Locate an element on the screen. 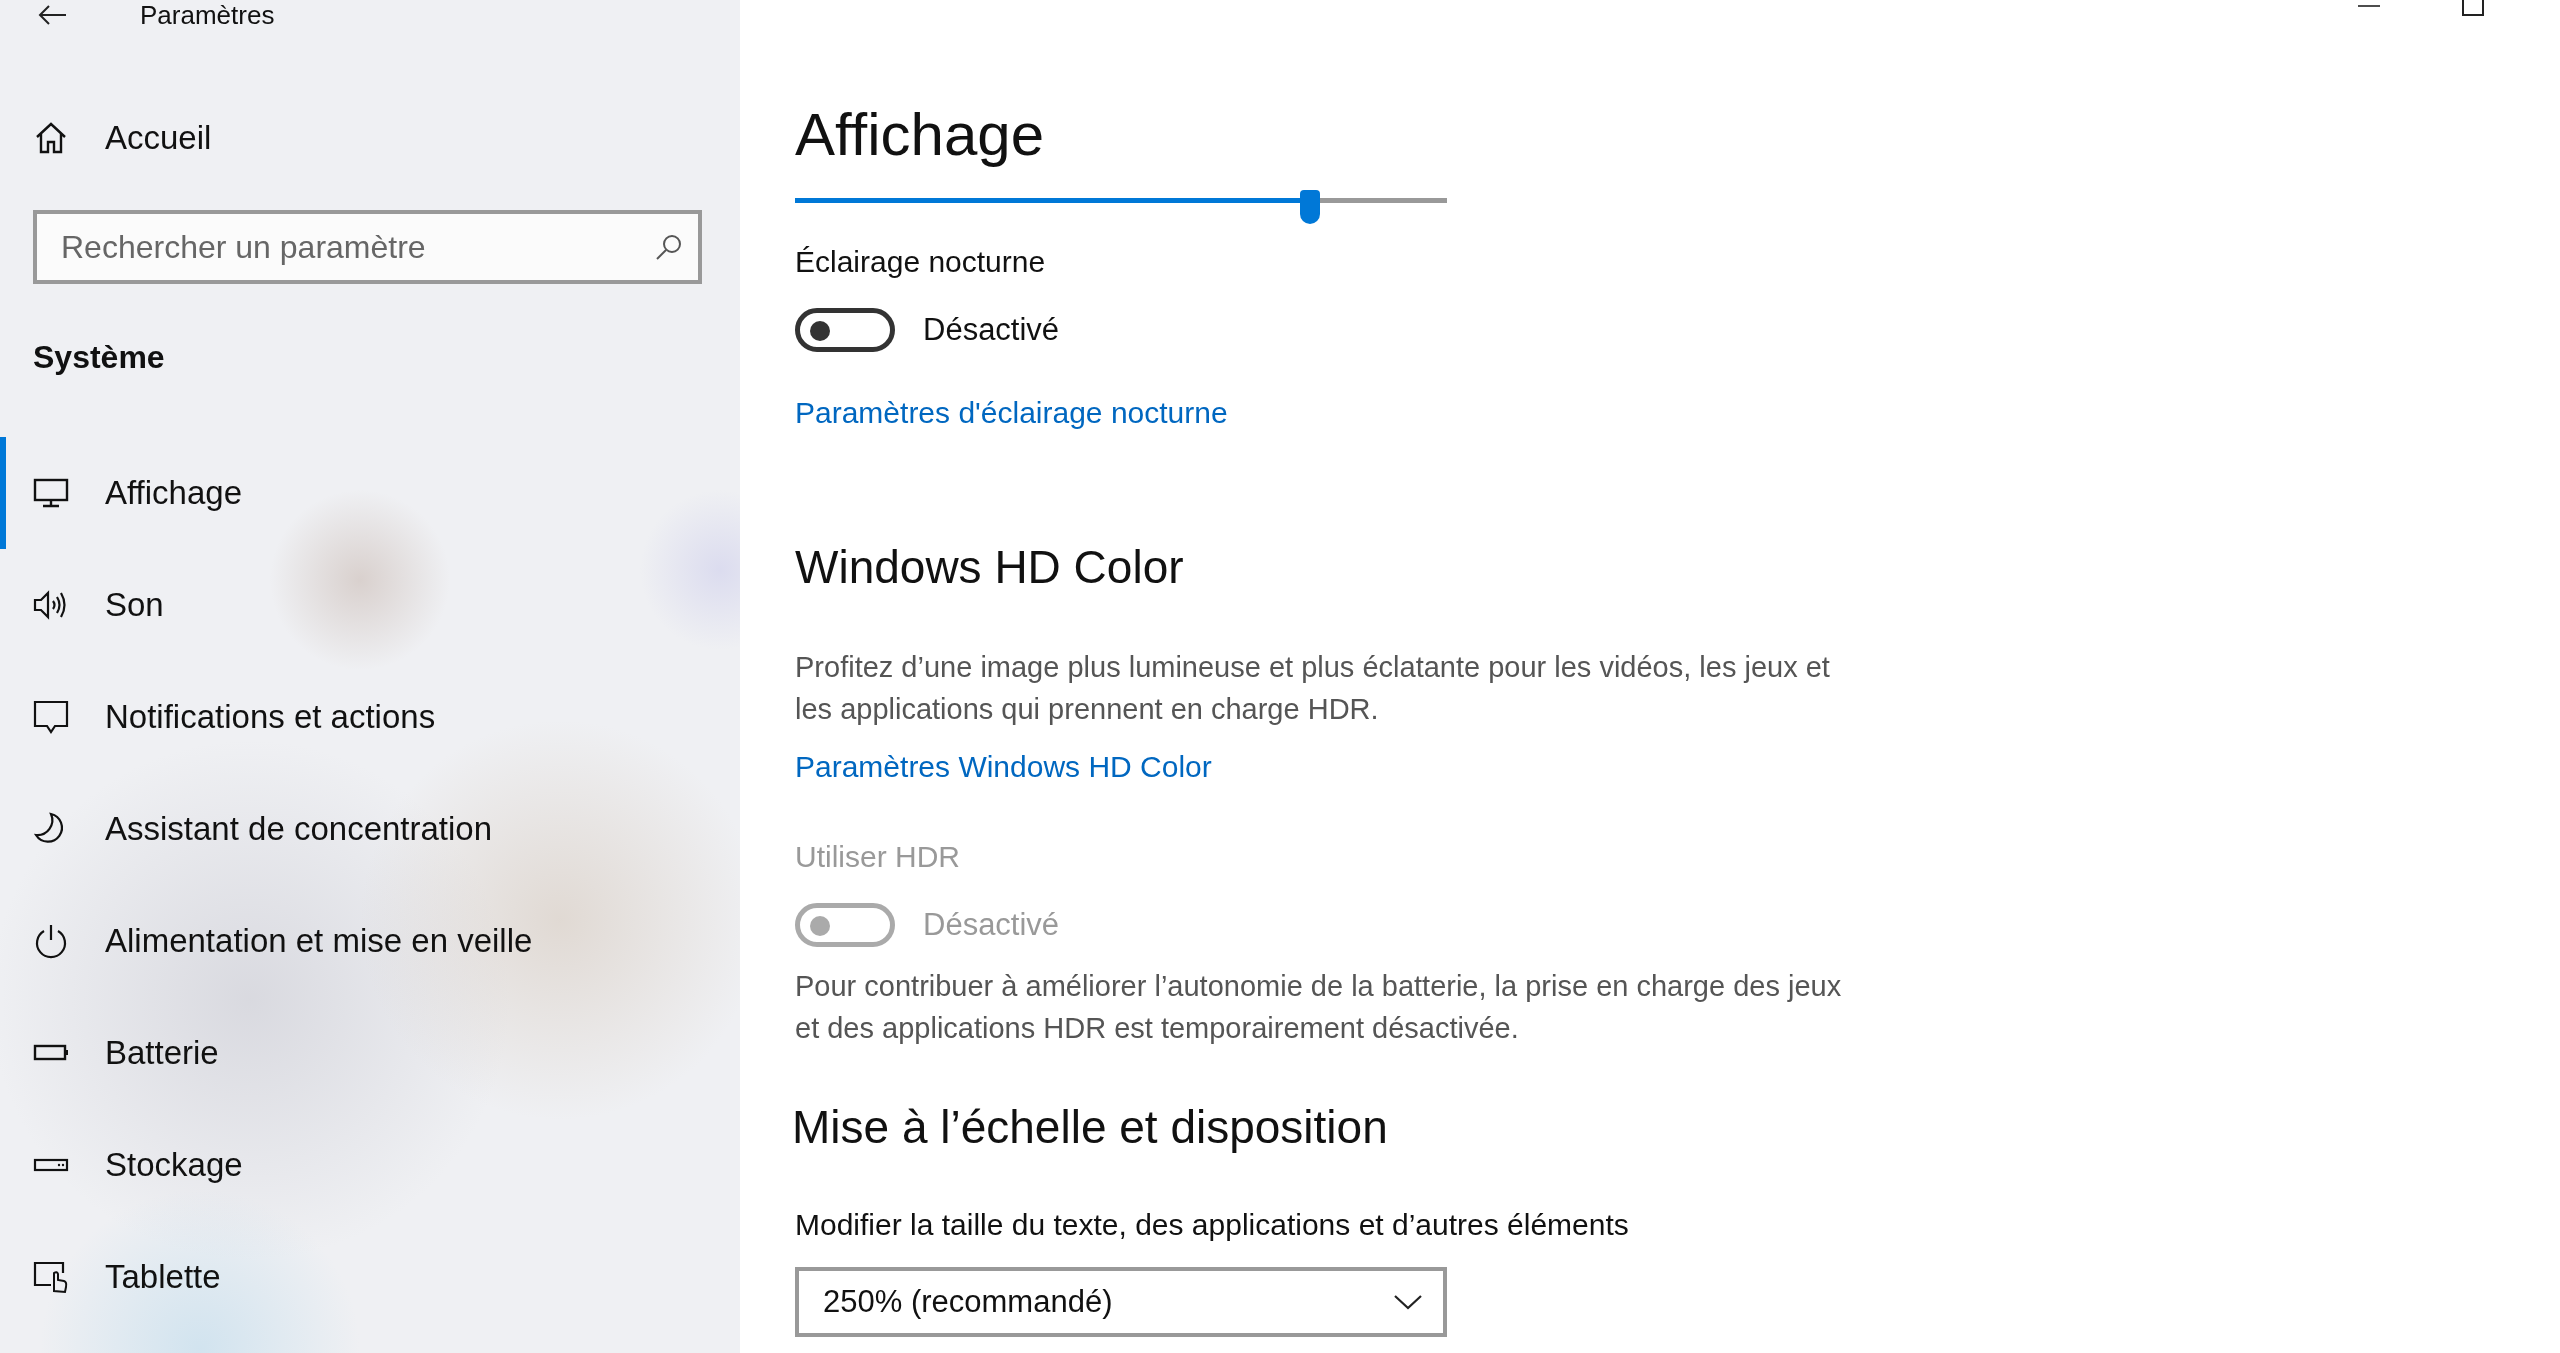 The width and height of the screenshot is (2560, 1353). message-icon is located at coordinates (51, 717).